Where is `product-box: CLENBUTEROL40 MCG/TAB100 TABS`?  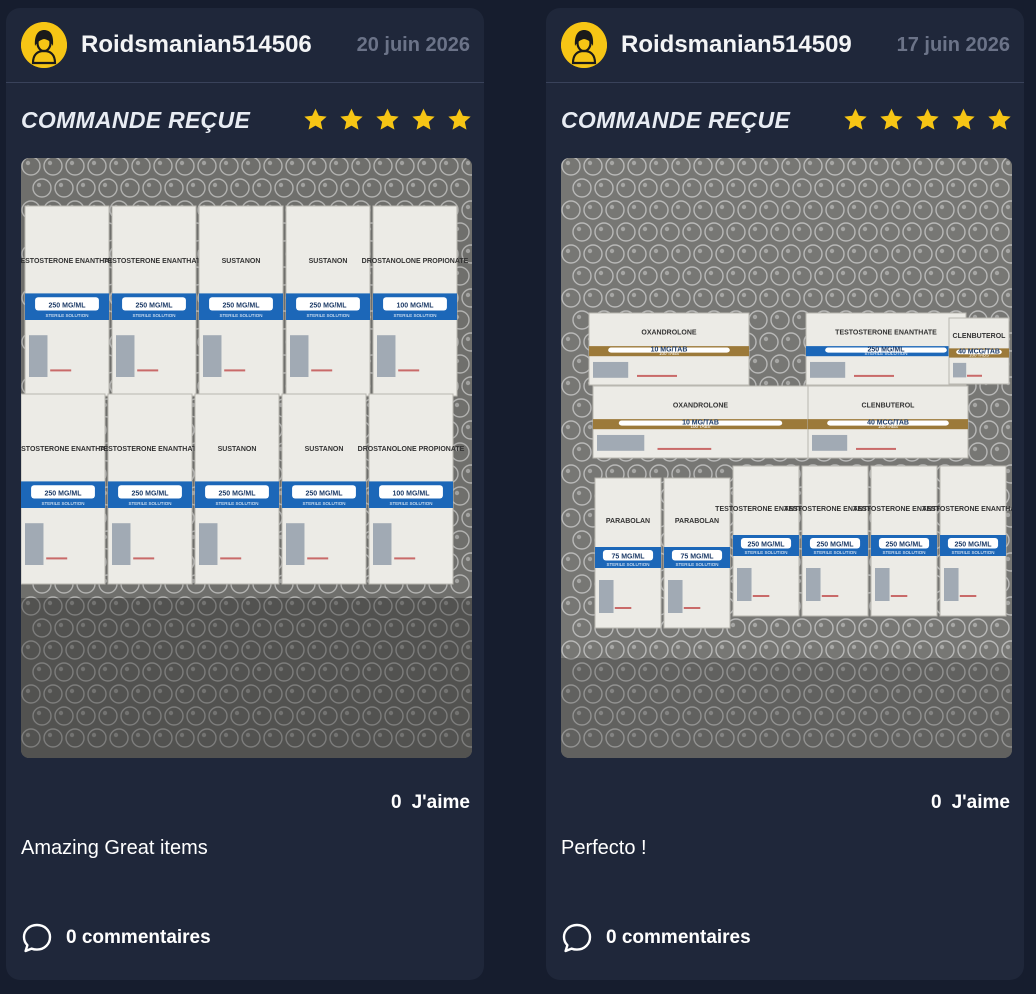 product-box: CLENBUTEROL40 MCG/TAB100 TABS is located at coordinates (888, 422).